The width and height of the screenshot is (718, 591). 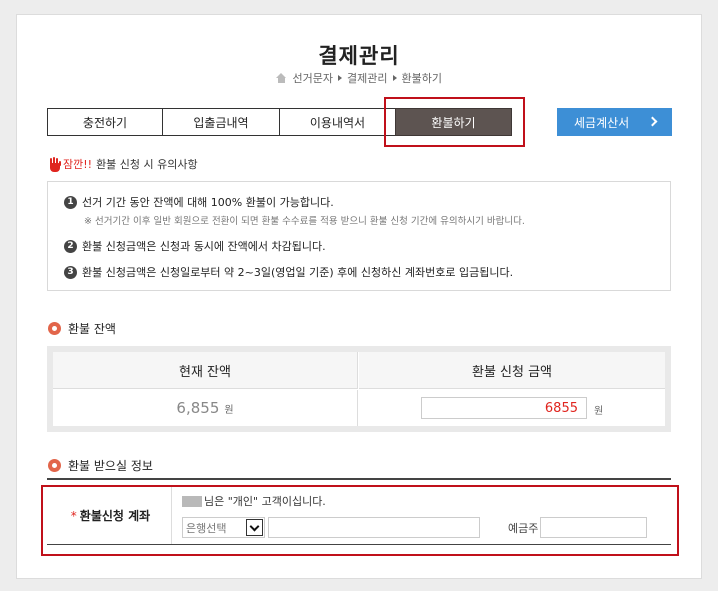 What do you see at coordinates (504, 408) in the screenshot?
I see `refund-amount-input` at bounding box center [504, 408].